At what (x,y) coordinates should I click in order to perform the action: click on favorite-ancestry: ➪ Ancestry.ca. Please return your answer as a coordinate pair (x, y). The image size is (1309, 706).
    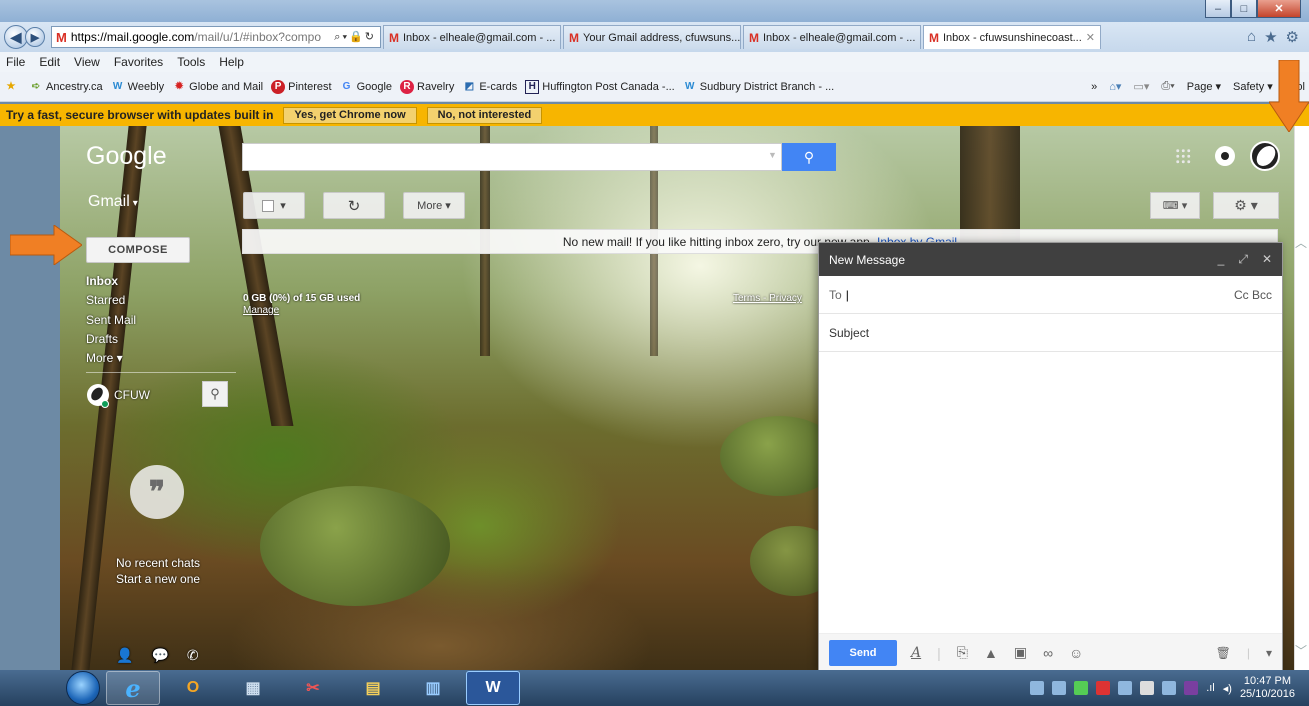
    Looking at the image, I should click on (66, 87).